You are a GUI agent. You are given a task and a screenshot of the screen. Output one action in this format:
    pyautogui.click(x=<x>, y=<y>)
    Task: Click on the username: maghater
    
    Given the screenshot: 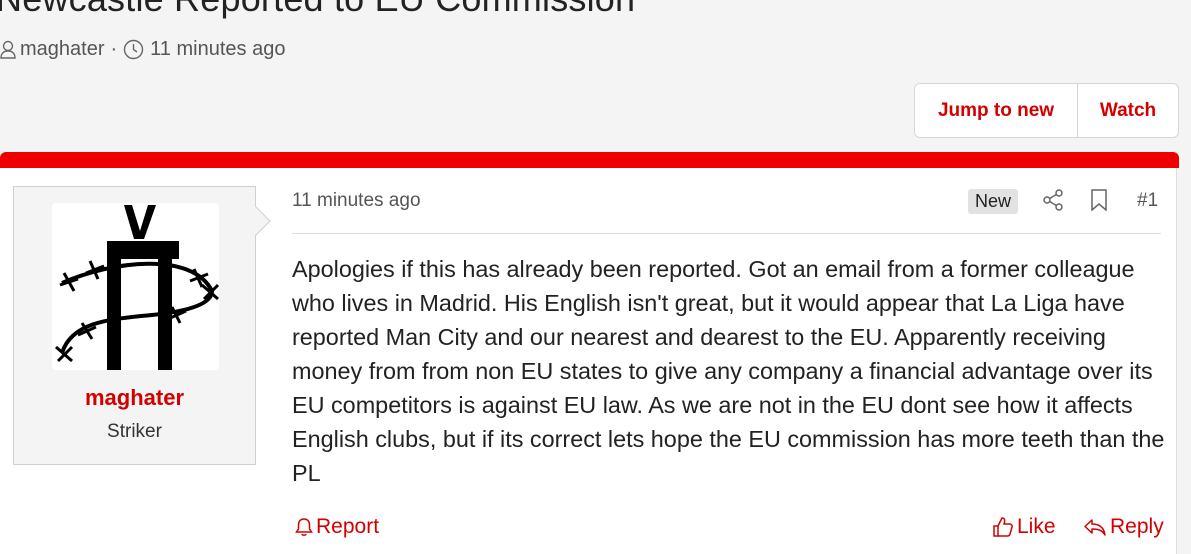 What is the action you would take?
    pyautogui.click(x=134, y=398)
    